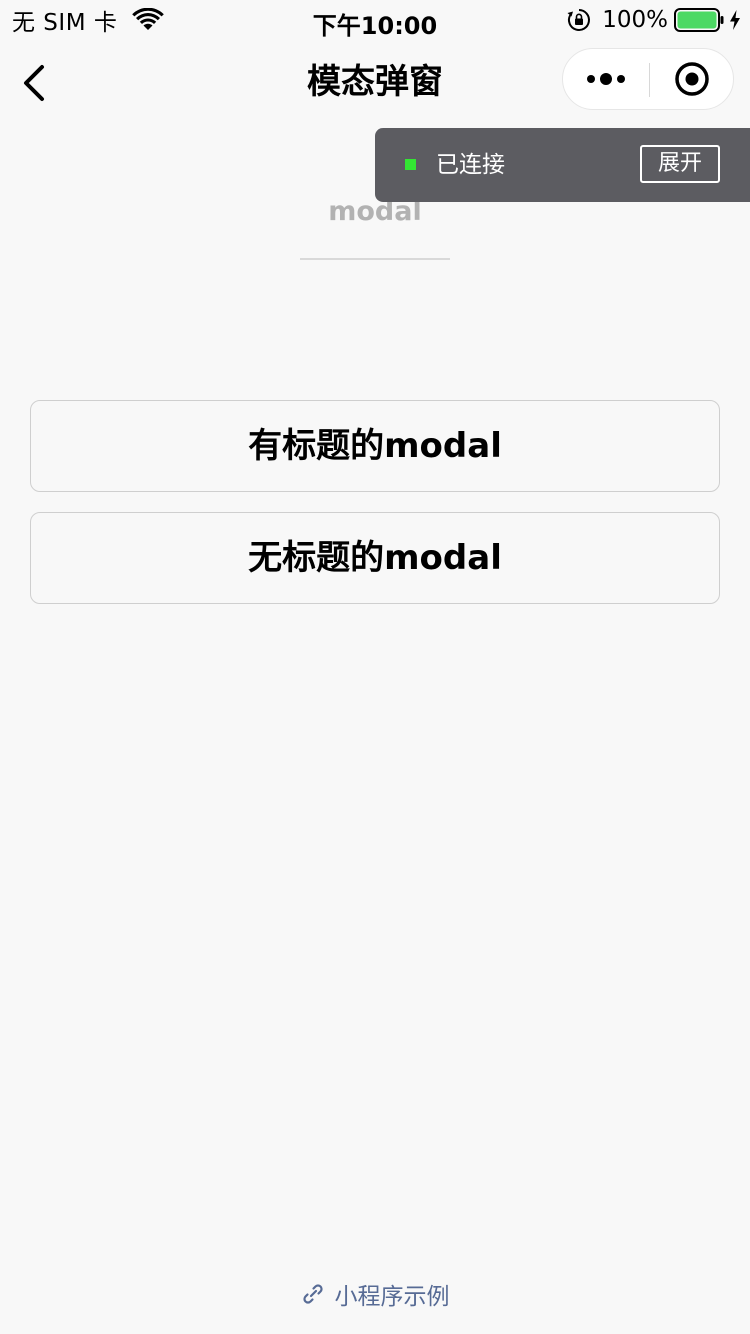 Image resolution: width=750 pixels, height=1334 pixels. Describe the element at coordinates (680, 164) in the screenshot. I see `expand-button: 展开` at that location.